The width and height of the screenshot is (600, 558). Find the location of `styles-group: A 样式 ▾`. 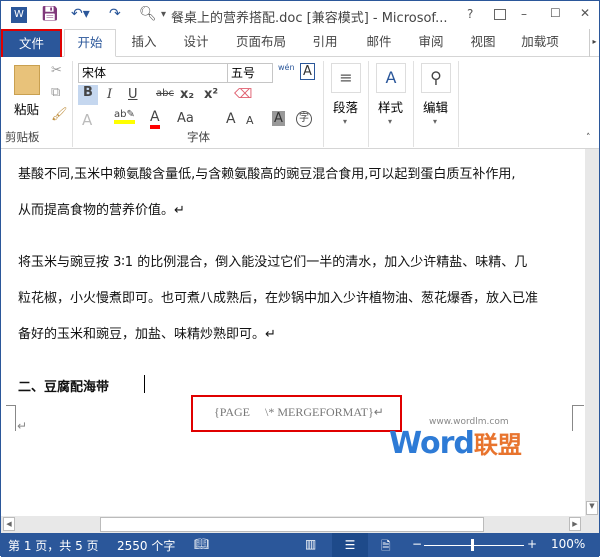

styles-group: A 样式 ▾ is located at coordinates (392, 104).